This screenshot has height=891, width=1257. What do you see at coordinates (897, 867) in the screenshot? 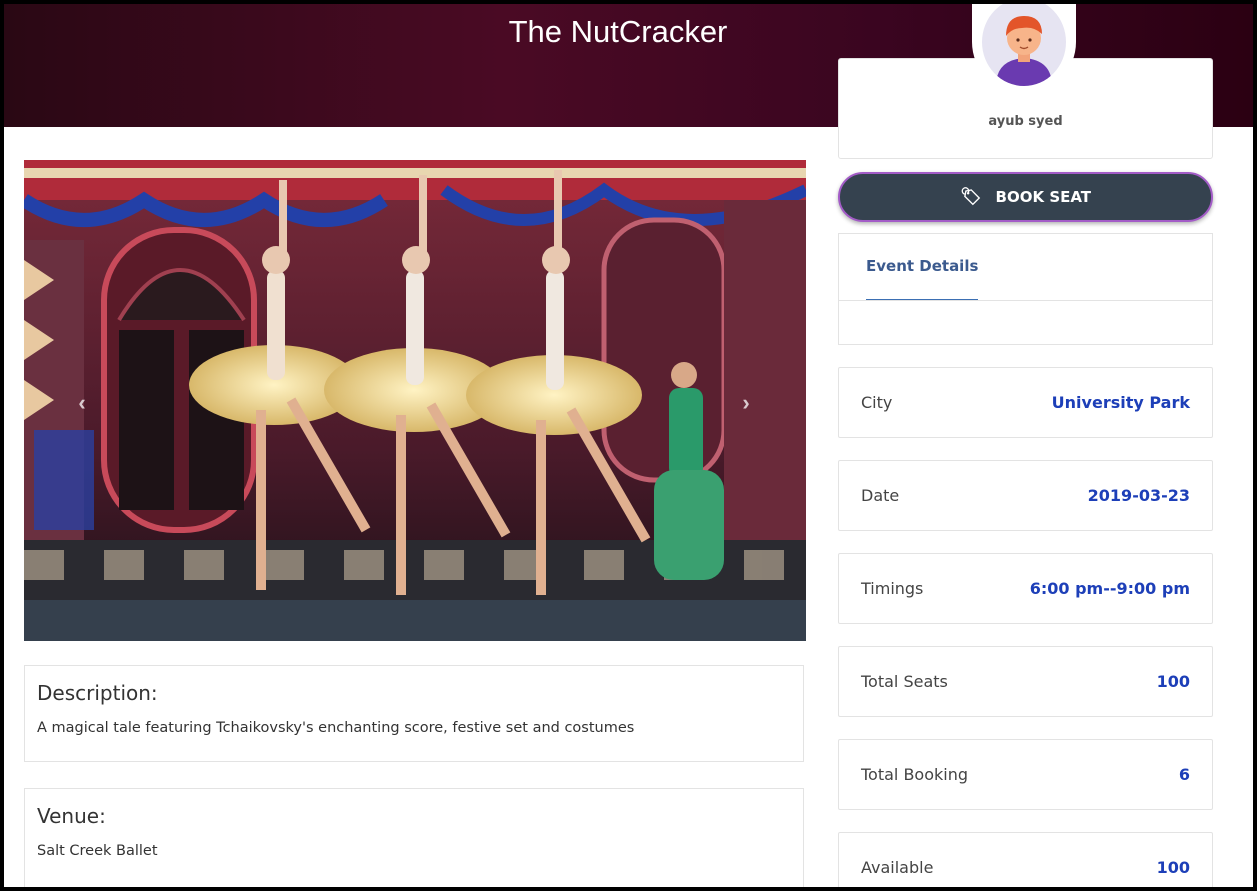
I see `detail-label: Available` at bounding box center [897, 867].